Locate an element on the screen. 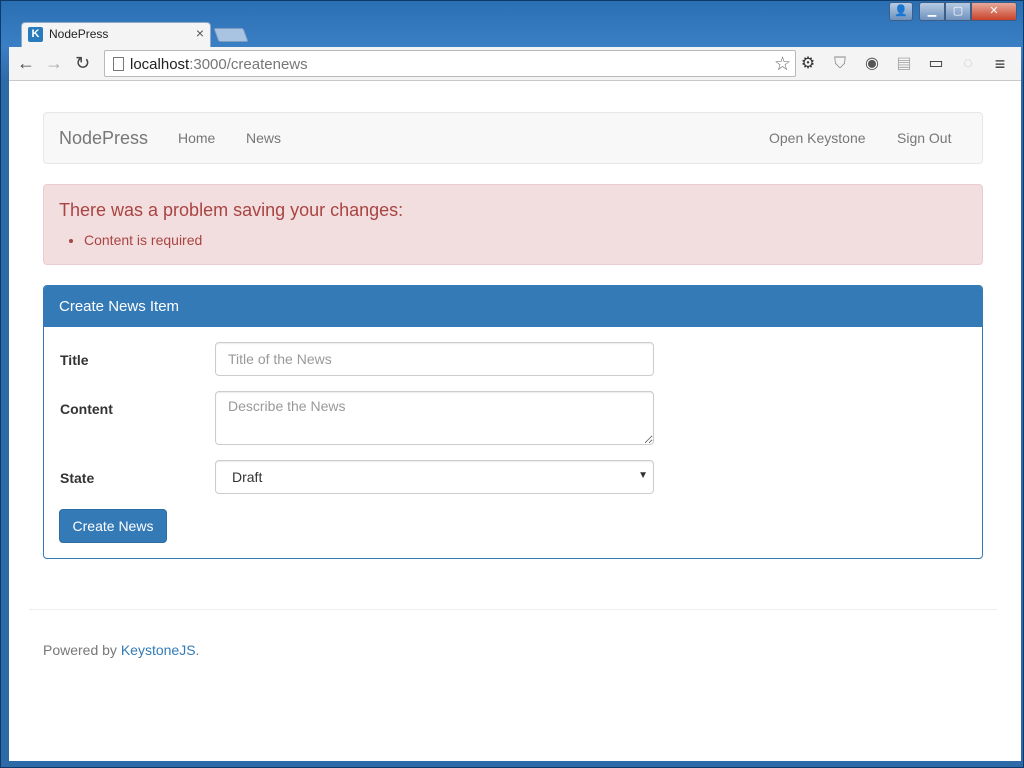 The image size is (1024, 768). nav-link-home: Home is located at coordinates (196, 138).